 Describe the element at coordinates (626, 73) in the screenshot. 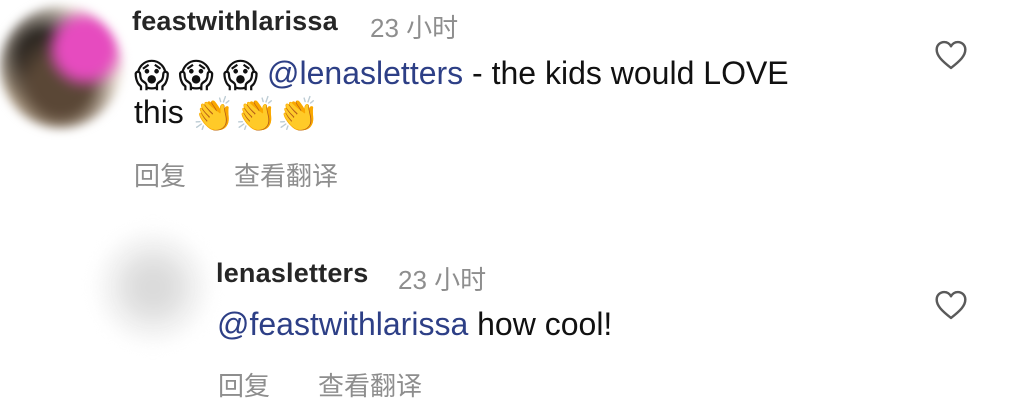

I see `comment-text: - the kids would LOVE` at that location.